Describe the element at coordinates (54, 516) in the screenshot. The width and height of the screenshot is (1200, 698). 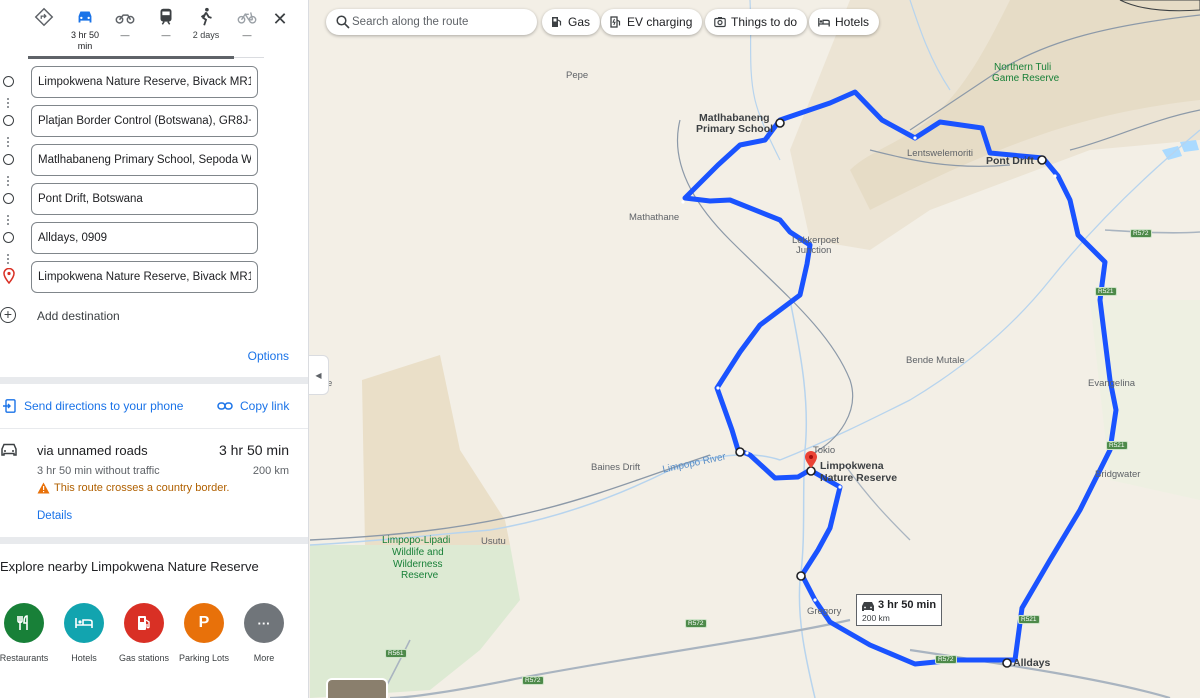
I see `details-link: Details` at that location.